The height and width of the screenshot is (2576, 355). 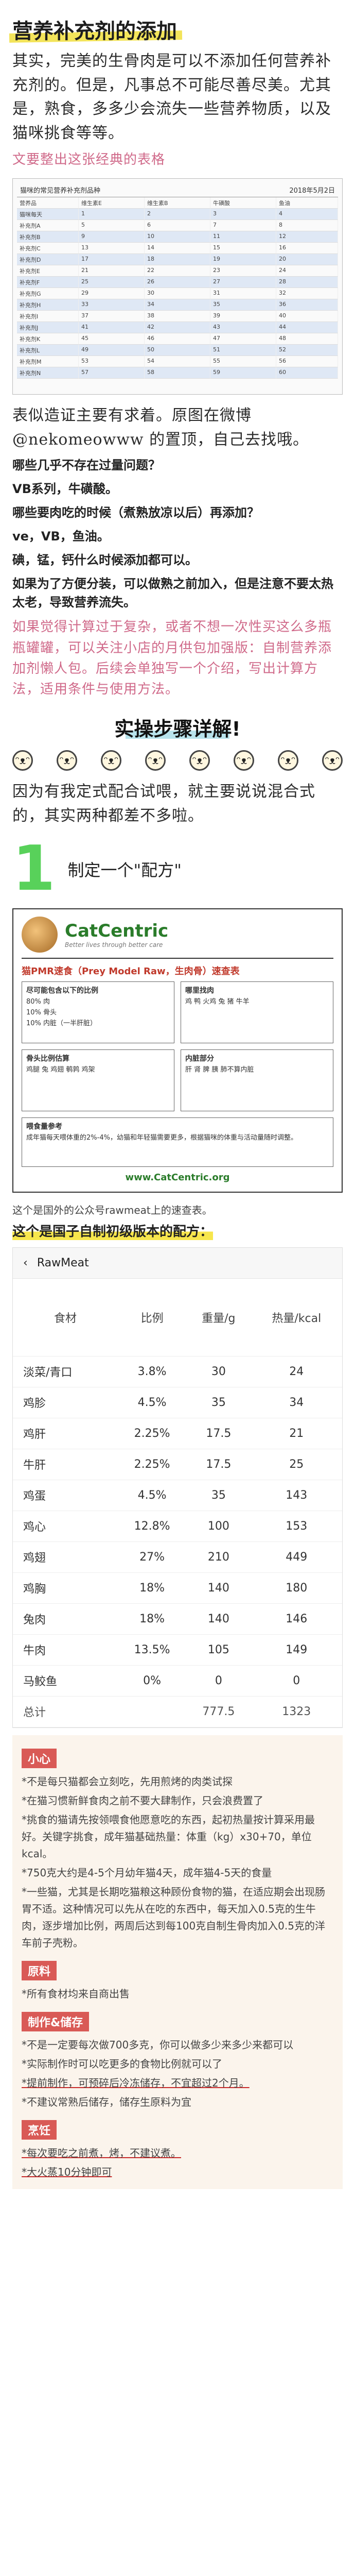 What do you see at coordinates (177, 190) in the screenshot?
I see `supplement-table-header: 猫咪的常见营养补充剂品种 2018年5月2日` at bounding box center [177, 190].